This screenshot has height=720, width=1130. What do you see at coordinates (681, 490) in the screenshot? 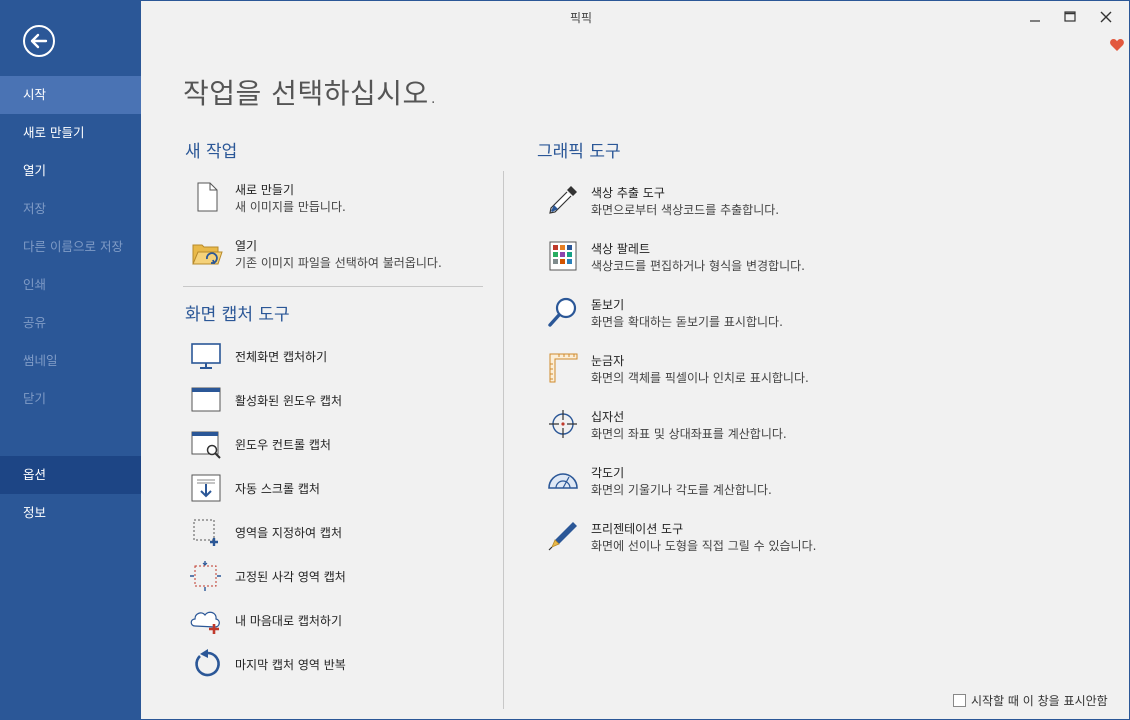
I see `protractor-desc: 화면의 기울기나 각도를 계산합니다.` at bounding box center [681, 490].